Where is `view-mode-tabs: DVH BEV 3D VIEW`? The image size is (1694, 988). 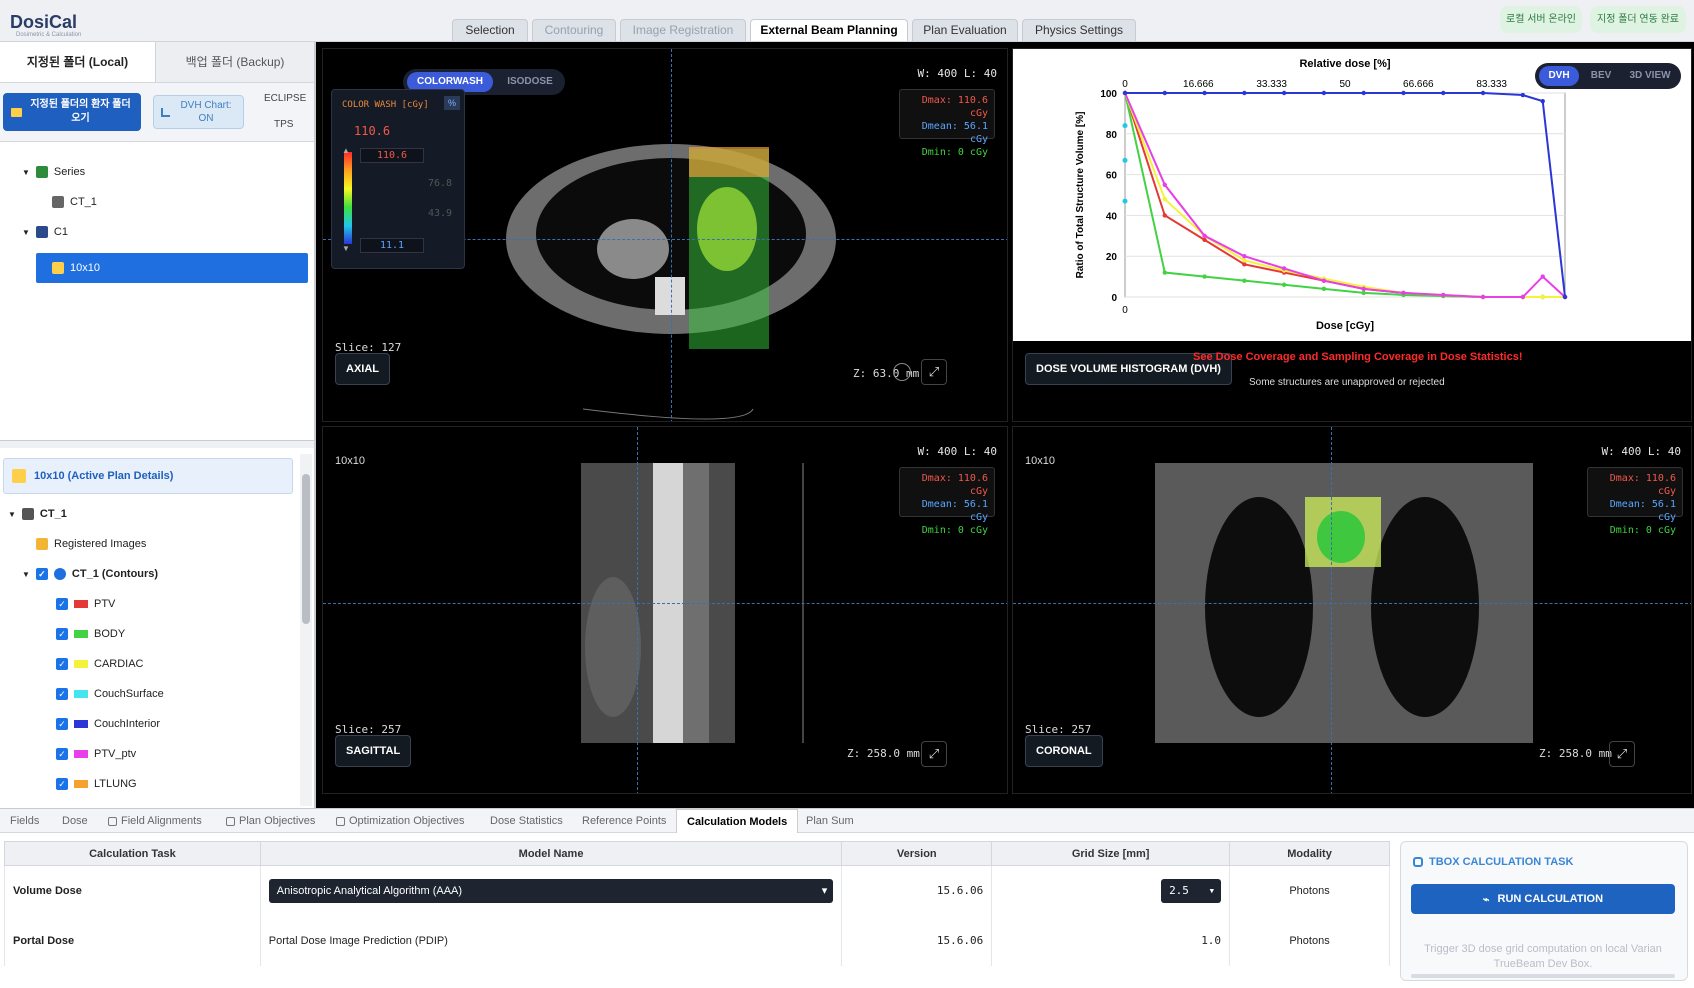 view-mode-tabs: DVH BEV 3D VIEW is located at coordinates (1608, 76).